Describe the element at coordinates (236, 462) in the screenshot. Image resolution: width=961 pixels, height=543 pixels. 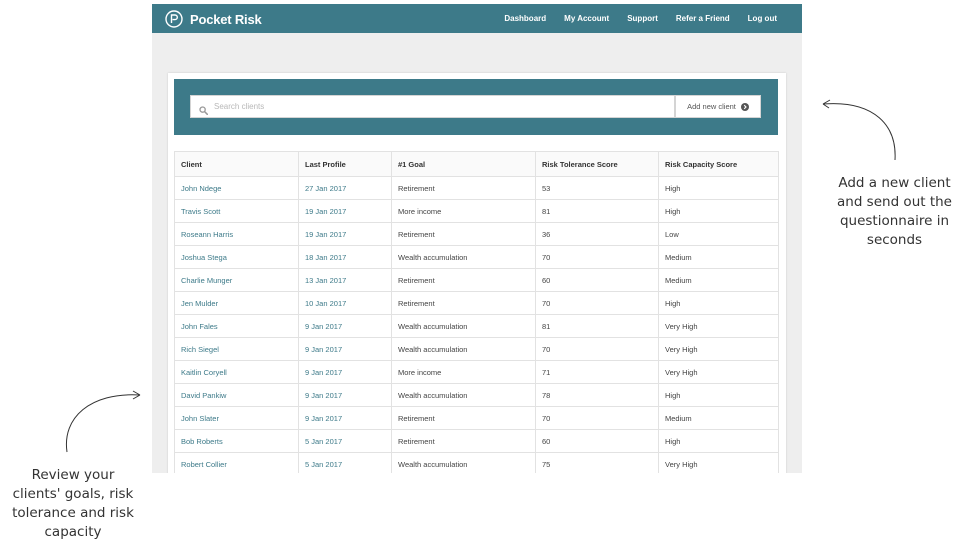
I see `client-name-link: Robert Collier` at that location.